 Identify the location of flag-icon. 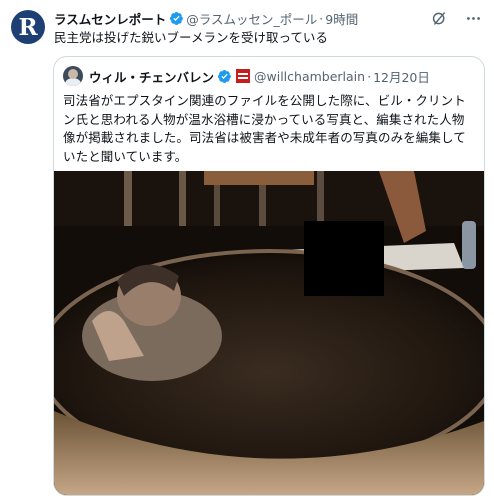
(243, 76).